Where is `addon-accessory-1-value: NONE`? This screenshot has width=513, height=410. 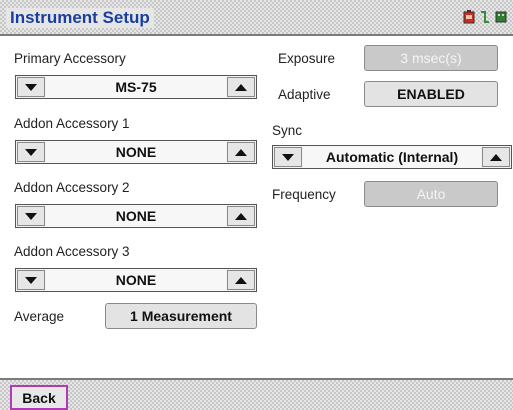 addon-accessory-1-value: NONE is located at coordinates (136, 152).